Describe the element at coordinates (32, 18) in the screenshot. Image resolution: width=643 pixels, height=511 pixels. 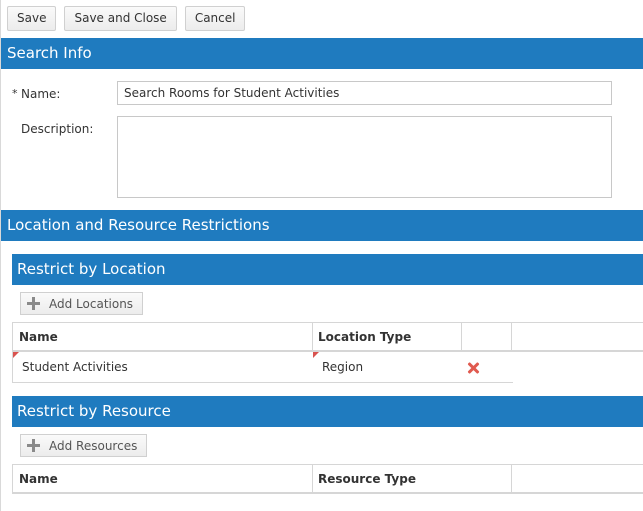
I see `save-button: Save` at that location.